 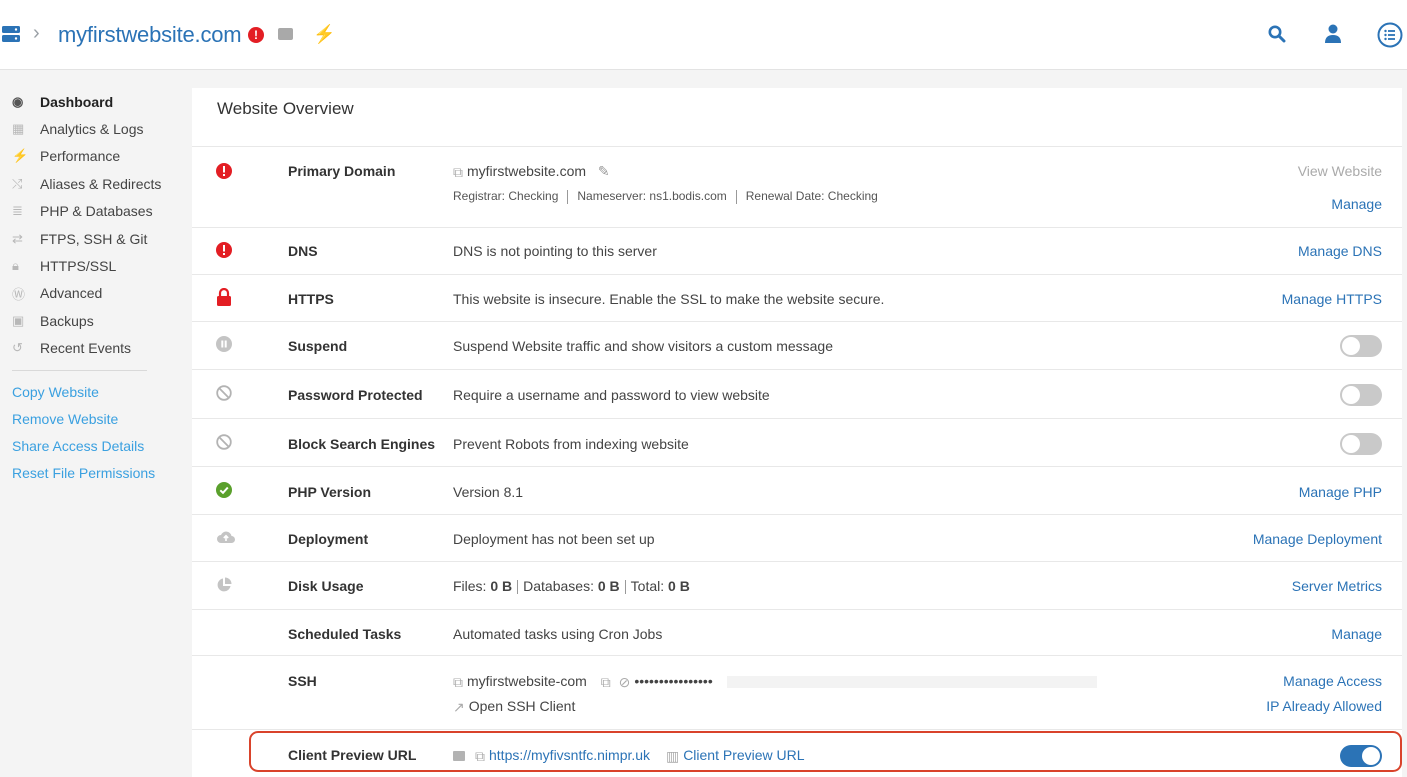 I want to click on manage-domain-link: Manage, so click(x=1356, y=204).